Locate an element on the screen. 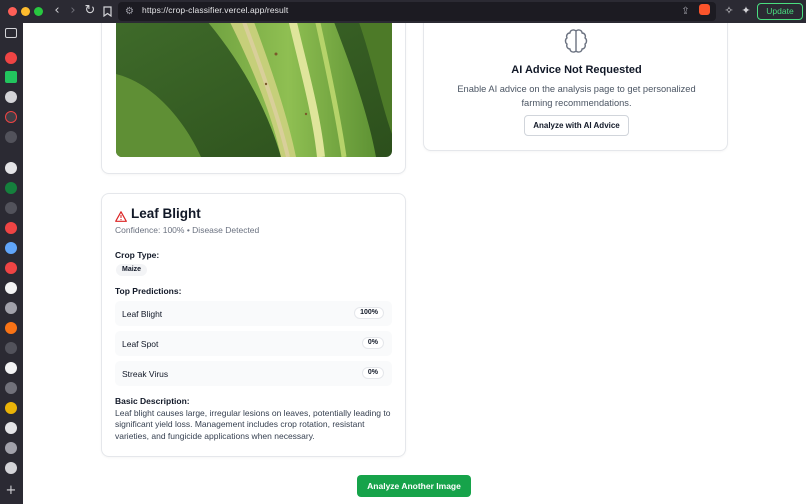  browser-sidebar: + is located at coordinates (11, 263).